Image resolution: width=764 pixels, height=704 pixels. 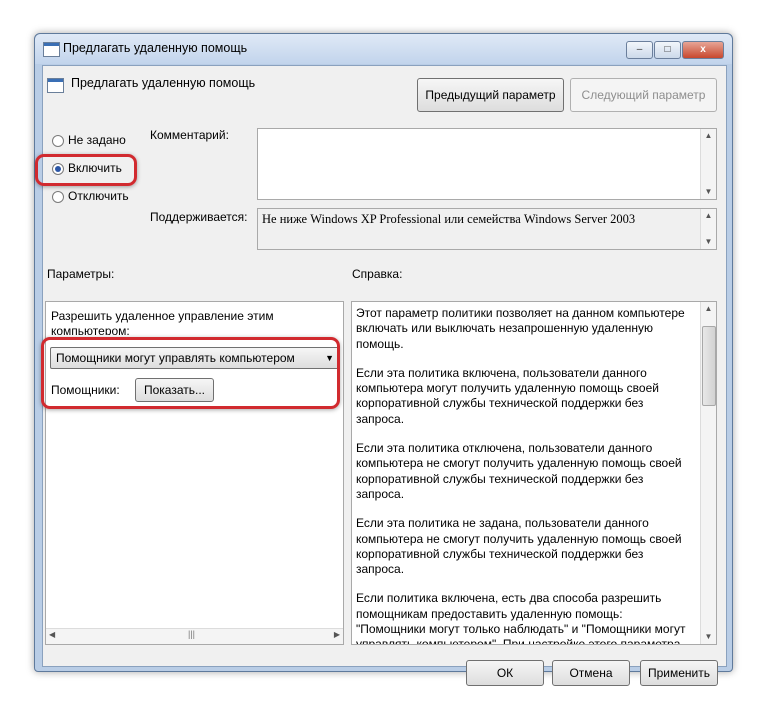 I want to click on supported-label: Поддерживается:, so click(x=199, y=217).